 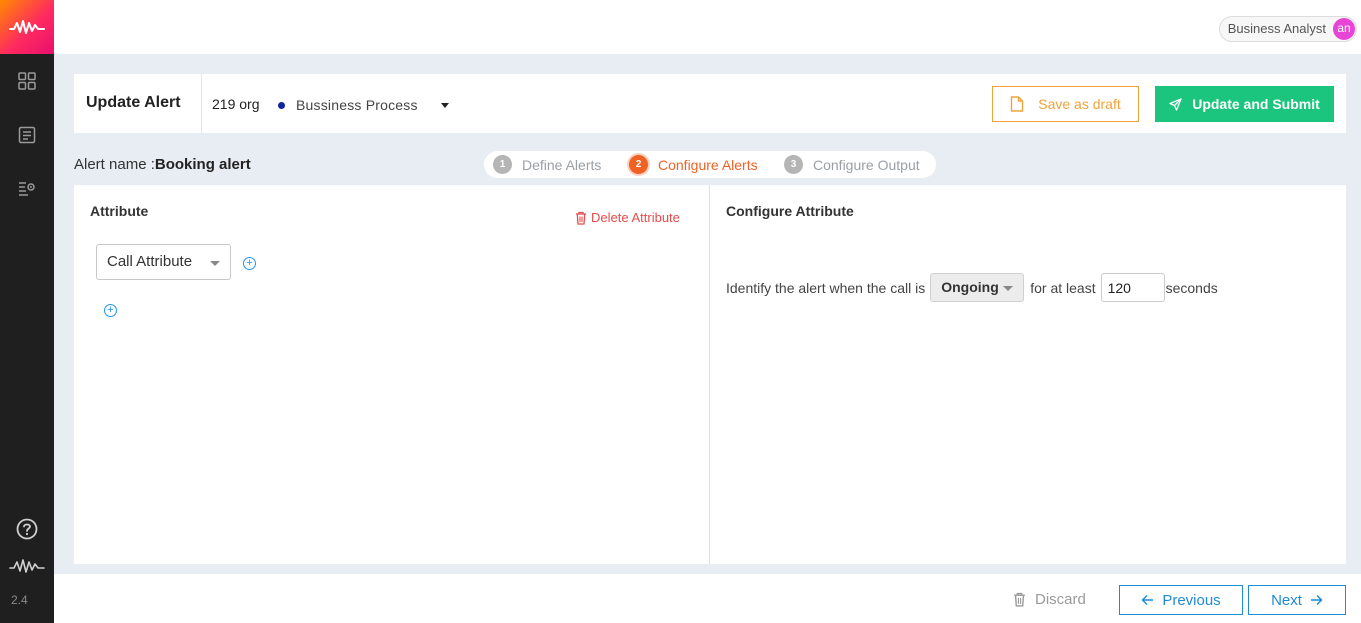 What do you see at coordinates (119, 211) in the screenshot?
I see `attribute-title: Attribute` at bounding box center [119, 211].